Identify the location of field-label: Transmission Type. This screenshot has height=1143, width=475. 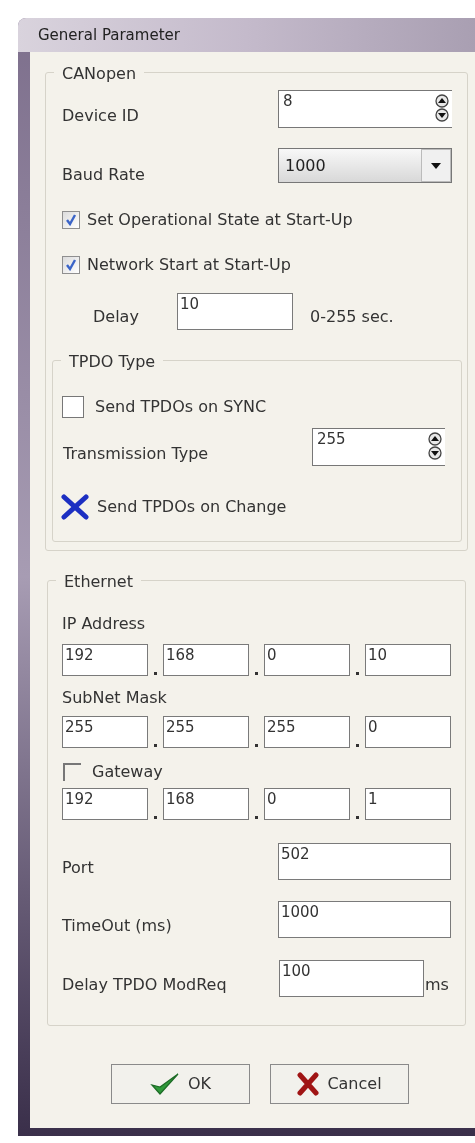
(136, 454).